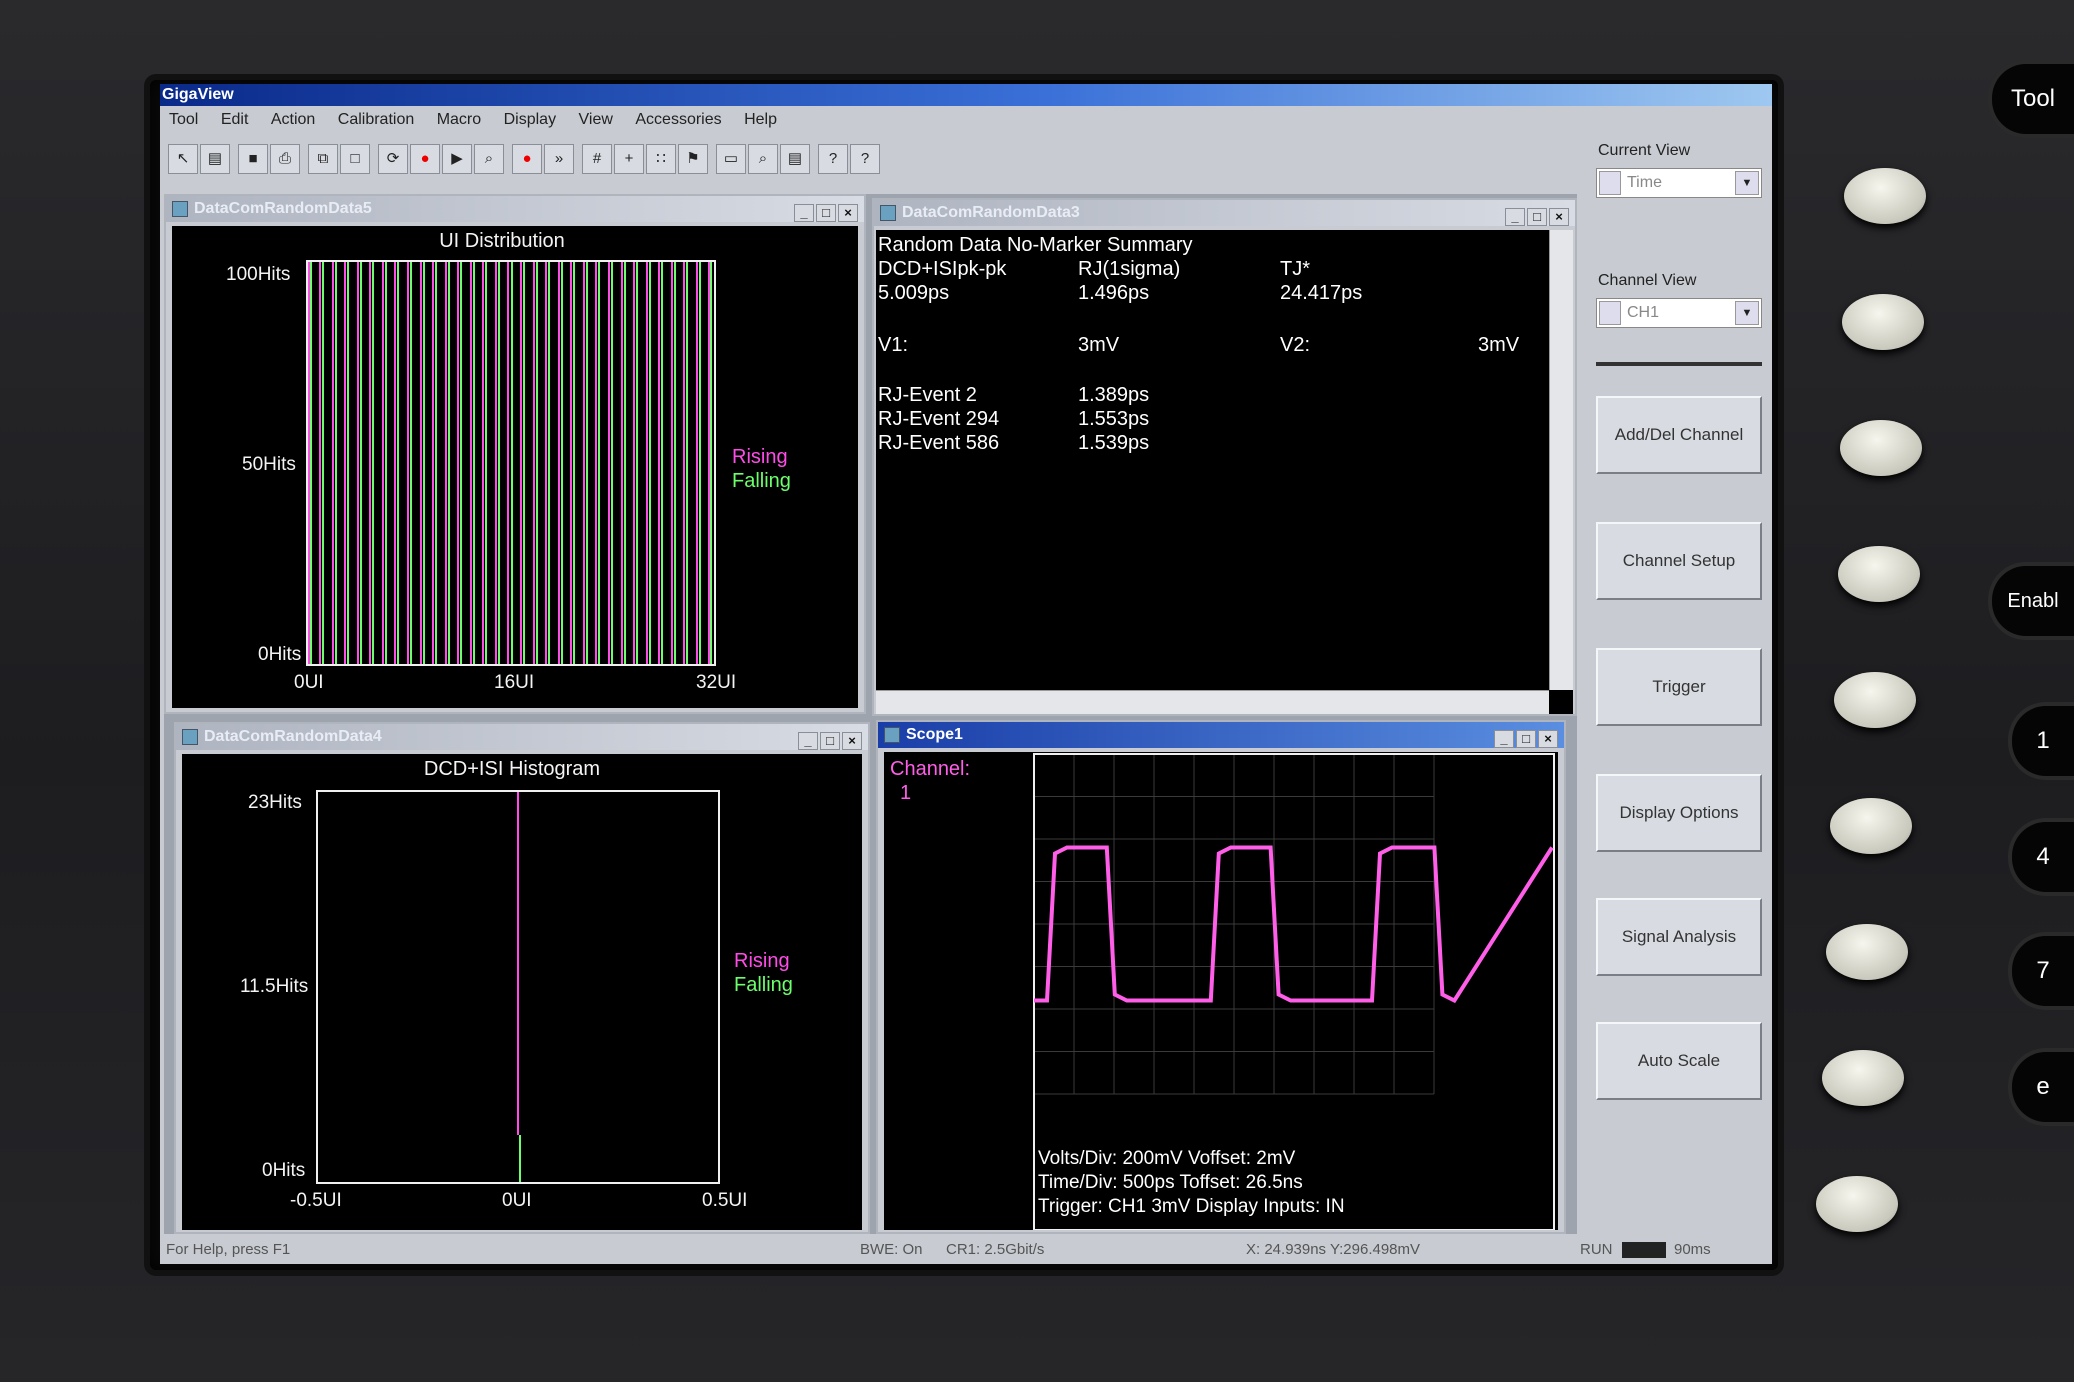 The width and height of the screenshot is (2074, 1382). What do you see at coordinates (760, 120) in the screenshot?
I see `menu-help: Help` at bounding box center [760, 120].